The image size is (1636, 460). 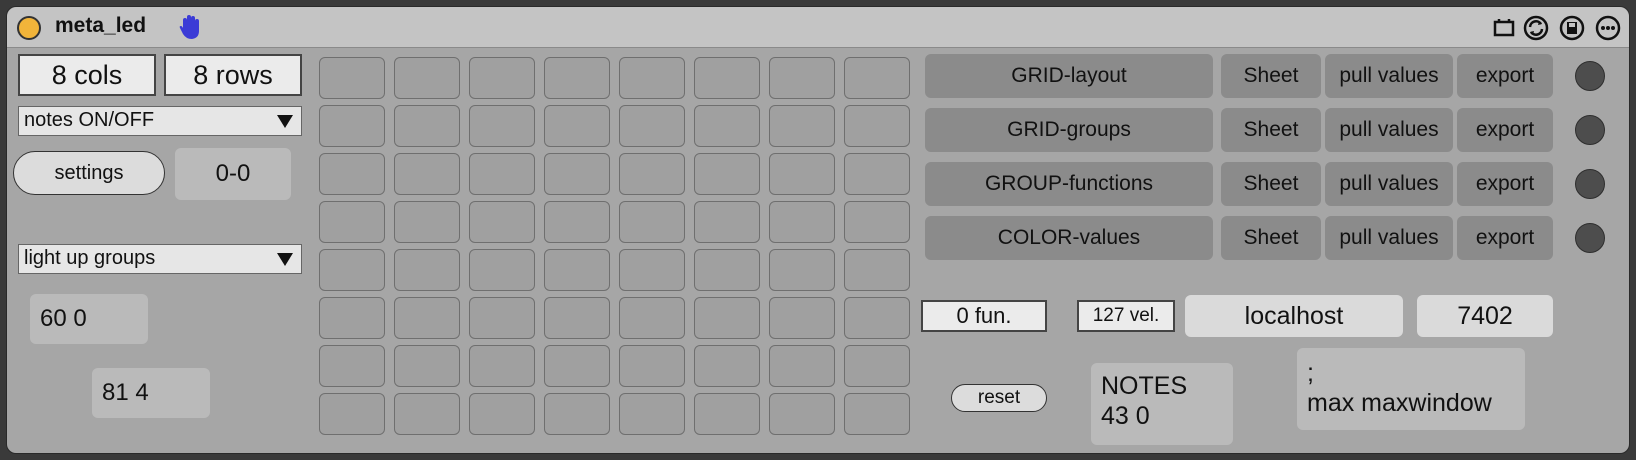 I want to click on sheet-name-button: COLOR-values, so click(x=1069, y=238).